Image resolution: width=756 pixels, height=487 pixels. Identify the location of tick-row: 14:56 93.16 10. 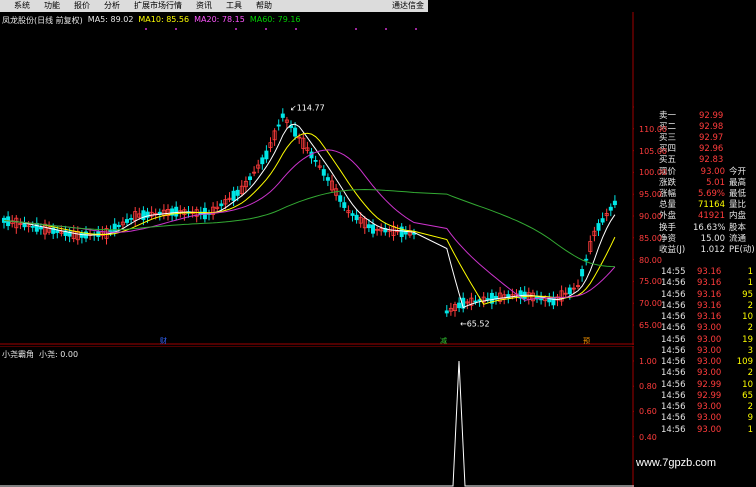
(708, 317).